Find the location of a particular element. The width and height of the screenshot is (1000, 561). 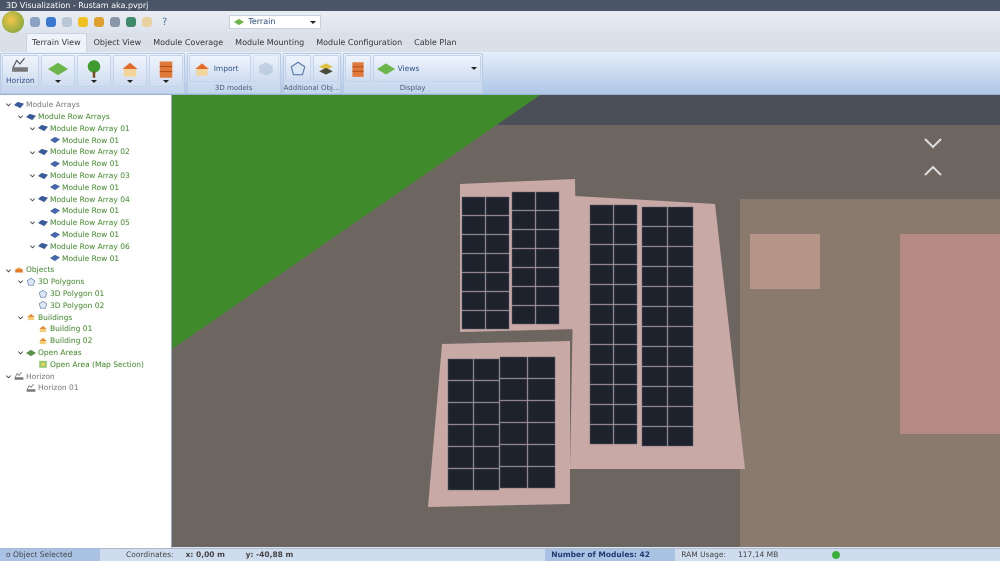

ribbon-tab: Module Configuration is located at coordinates (359, 43).